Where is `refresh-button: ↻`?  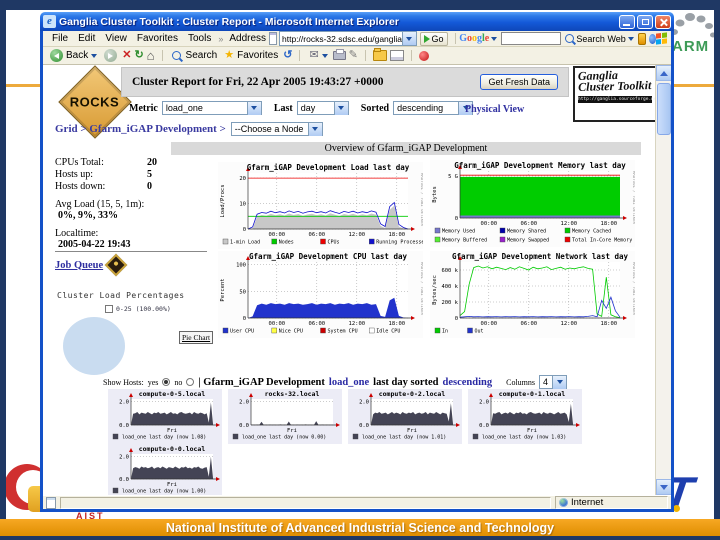 refresh-button: ↻ is located at coordinates (138, 55).